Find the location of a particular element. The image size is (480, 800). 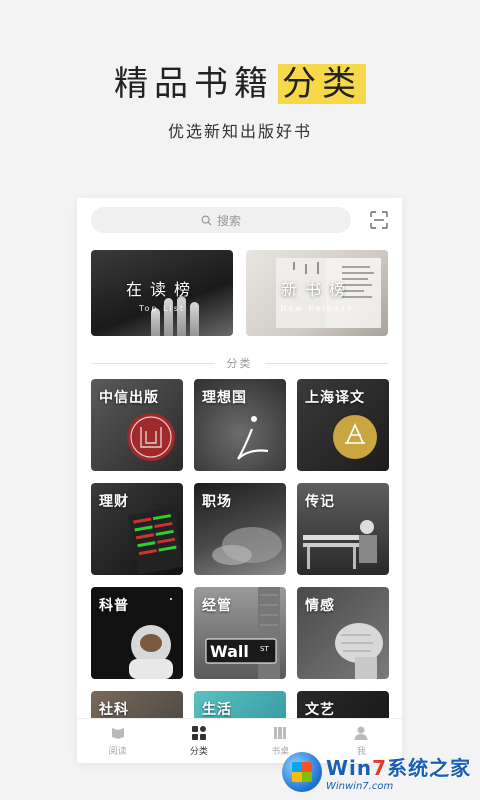

category-label: 经管 is located at coordinates (217, 606).